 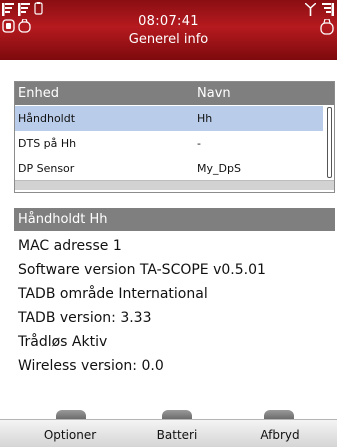 What do you see at coordinates (169, 168) in the screenshot?
I see `table-row: DP Sensor My_DpS` at bounding box center [169, 168].